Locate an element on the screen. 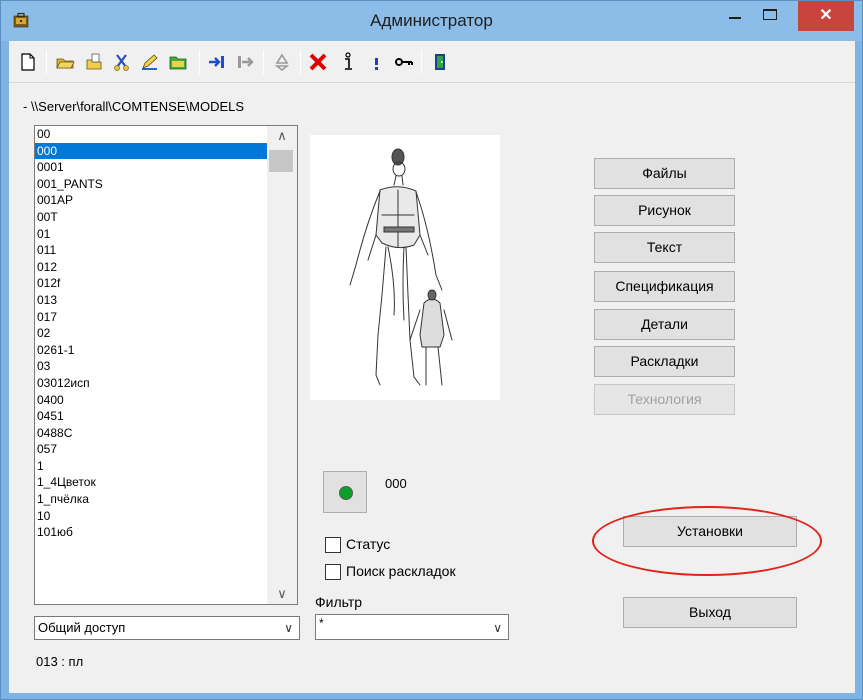 The width and height of the screenshot is (863, 700). list-item: 011 is located at coordinates (151, 250).